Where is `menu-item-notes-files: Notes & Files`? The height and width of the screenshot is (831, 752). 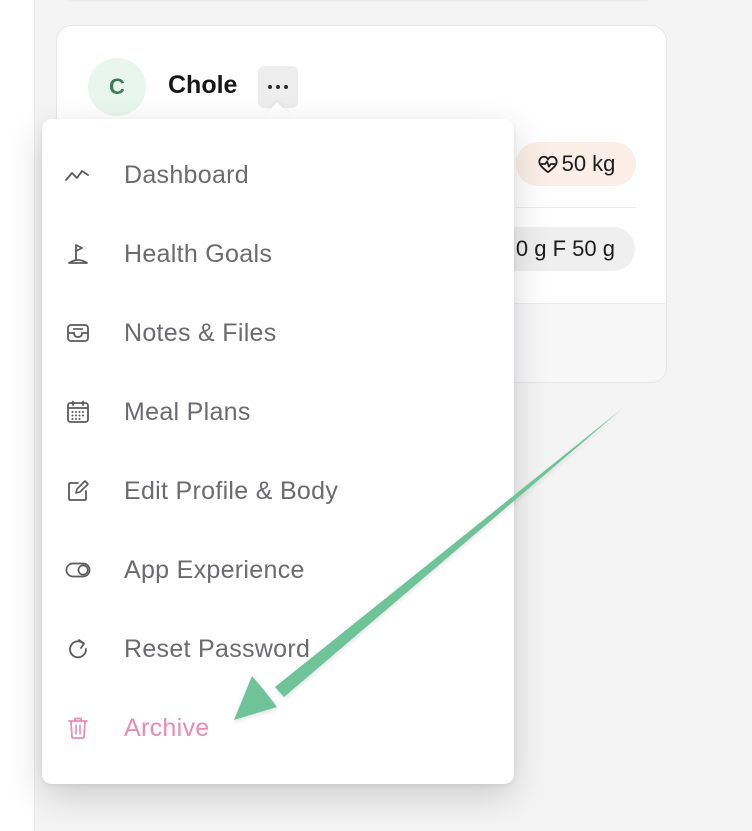 menu-item-notes-files: Notes & Files is located at coordinates (278, 333).